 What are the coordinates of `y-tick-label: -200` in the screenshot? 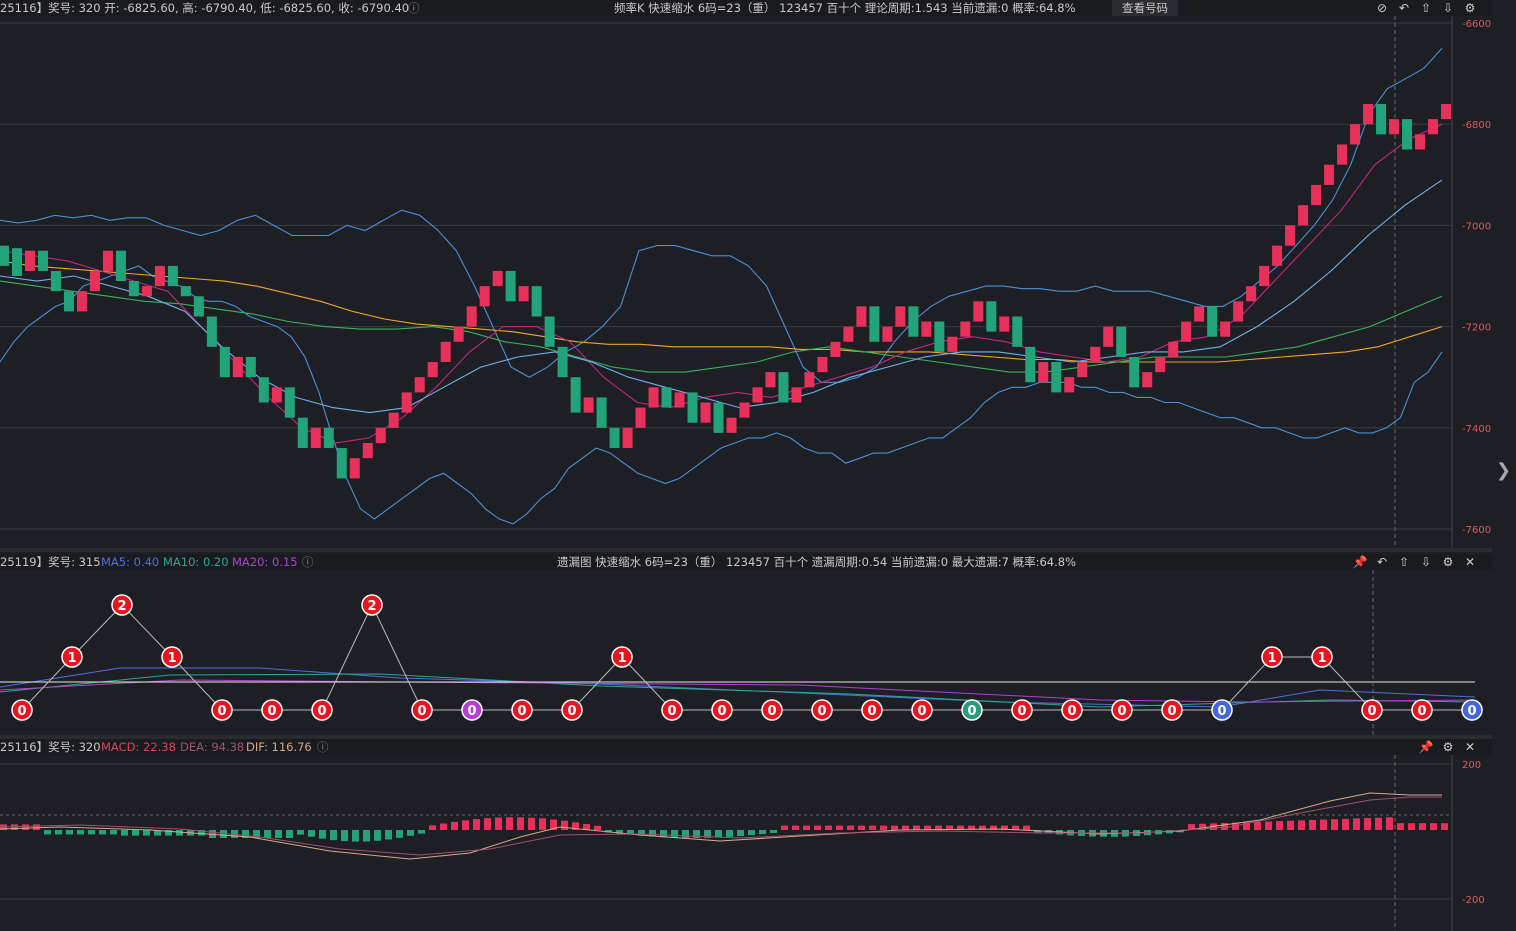 It's located at (1473, 900).